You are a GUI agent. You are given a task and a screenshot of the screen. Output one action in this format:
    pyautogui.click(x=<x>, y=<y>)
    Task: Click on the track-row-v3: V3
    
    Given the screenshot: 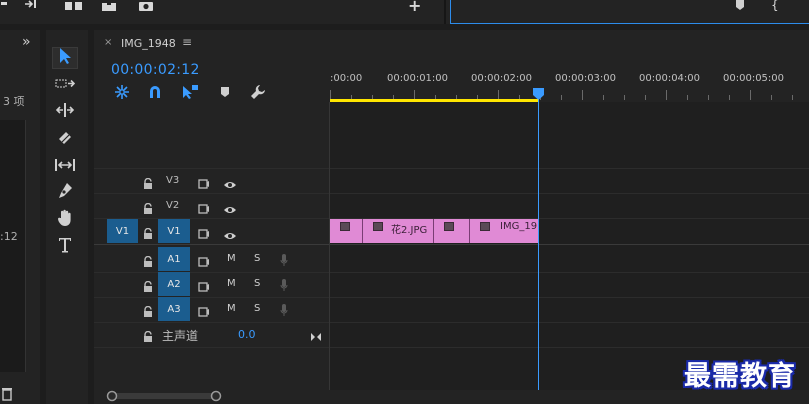 What is the action you would take?
    pyautogui.click(x=212, y=181)
    